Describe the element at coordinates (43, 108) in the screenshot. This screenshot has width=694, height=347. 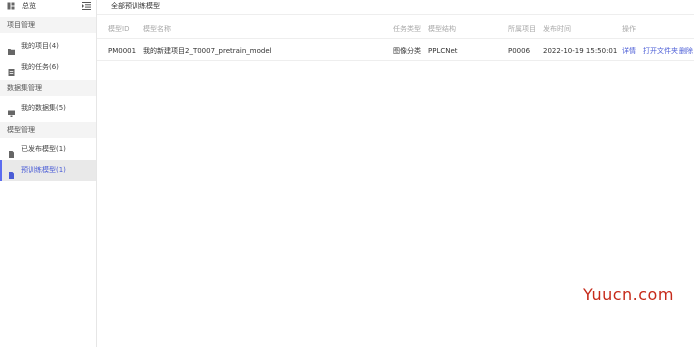
I see `sidebar-item-label: 我的数据集(5)` at that location.